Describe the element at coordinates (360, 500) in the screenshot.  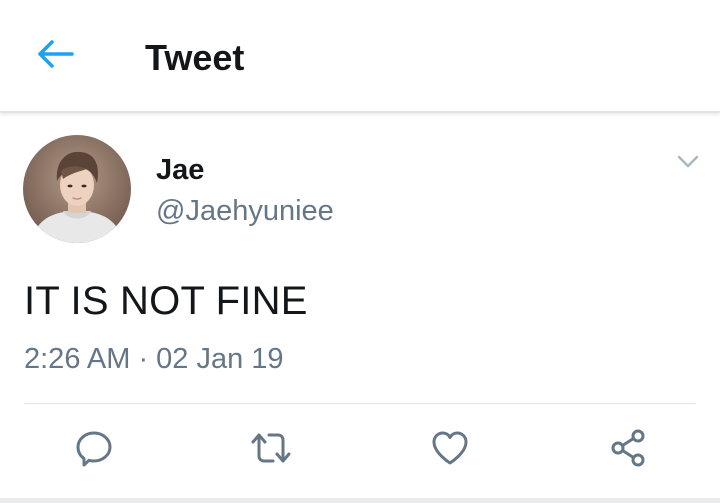
I see `bottom-border` at that location.